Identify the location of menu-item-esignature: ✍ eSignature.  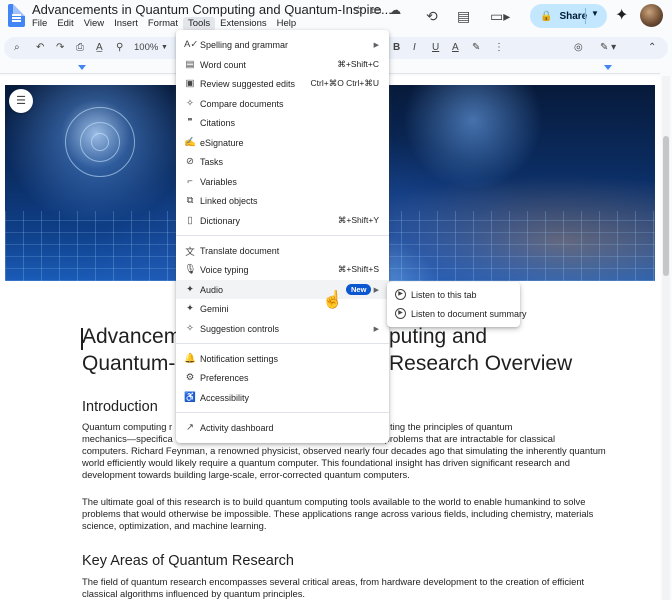
(282, 142).